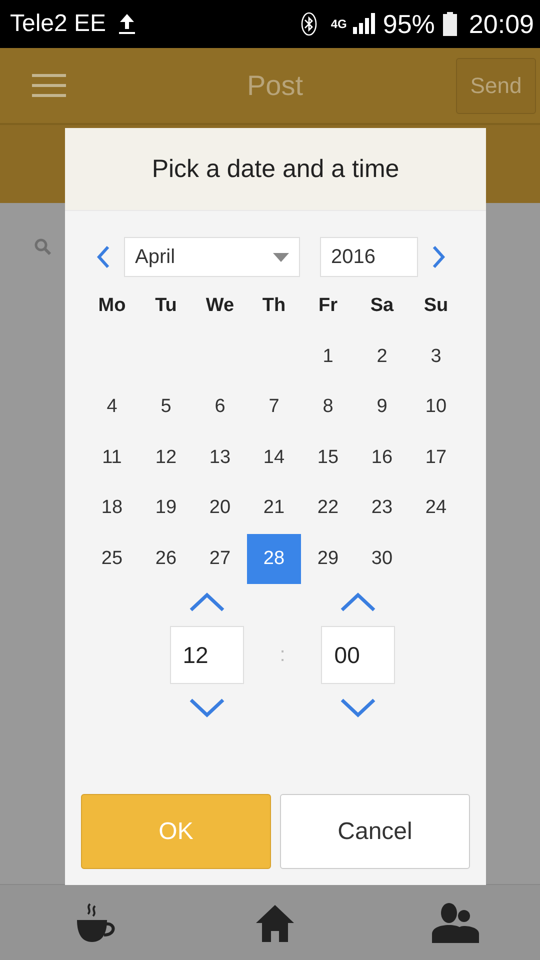  Describe the element at coordinates (112, 508) in the screenshot. I see `calendar-day: 18` at that location.